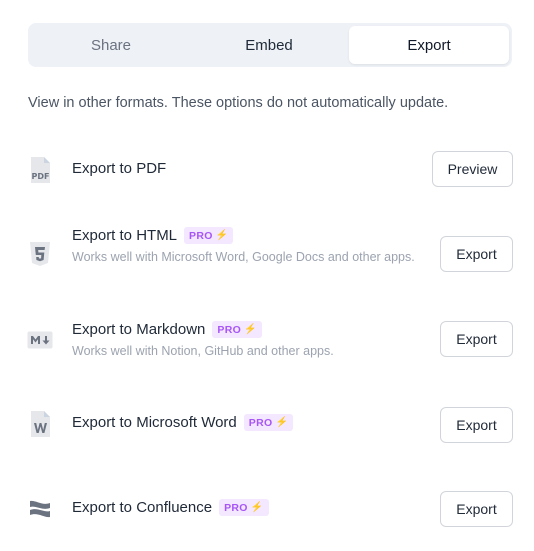 The height and width of the screenshot is (551, 534). I want to click on export-html-label: Export to HTML, so click(125, 235).